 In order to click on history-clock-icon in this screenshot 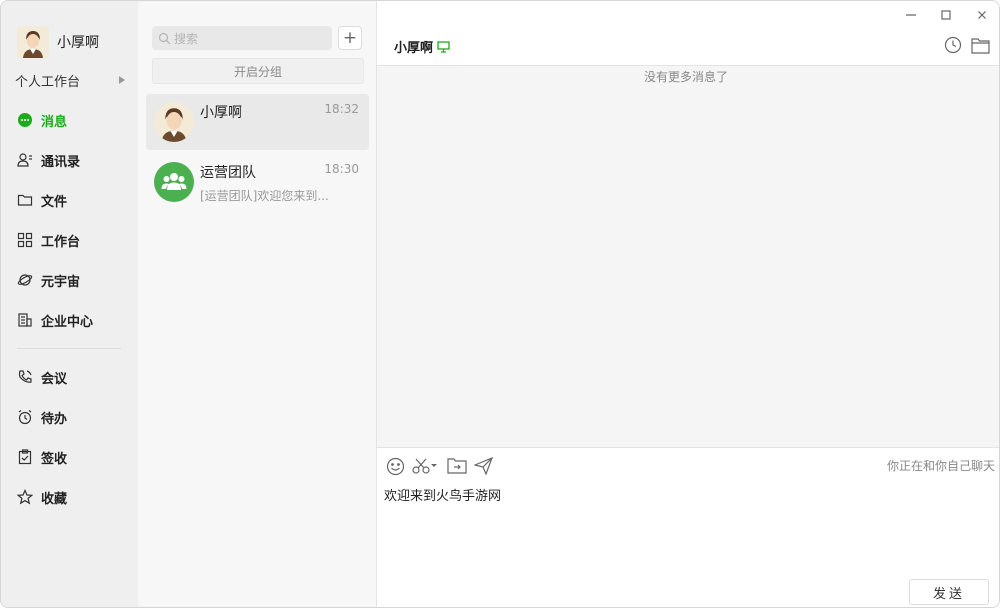, I will do `click(953, 45)`.